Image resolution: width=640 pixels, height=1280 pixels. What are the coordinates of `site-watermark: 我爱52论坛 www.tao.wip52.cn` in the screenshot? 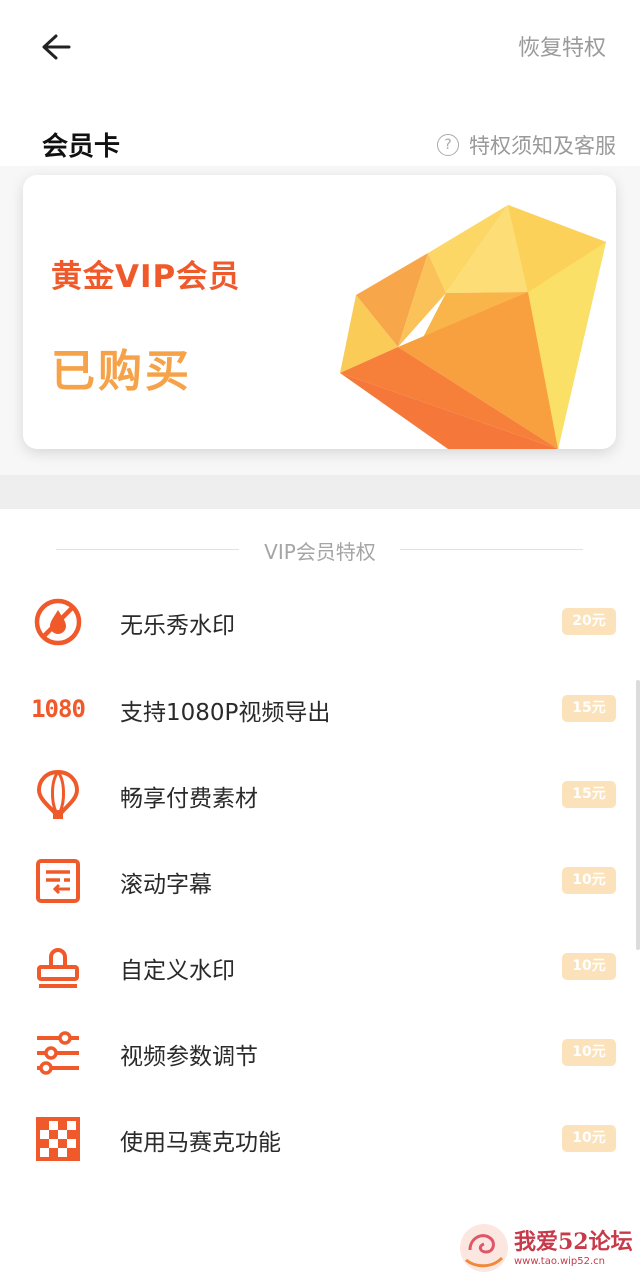 It's located at (548, 1249).